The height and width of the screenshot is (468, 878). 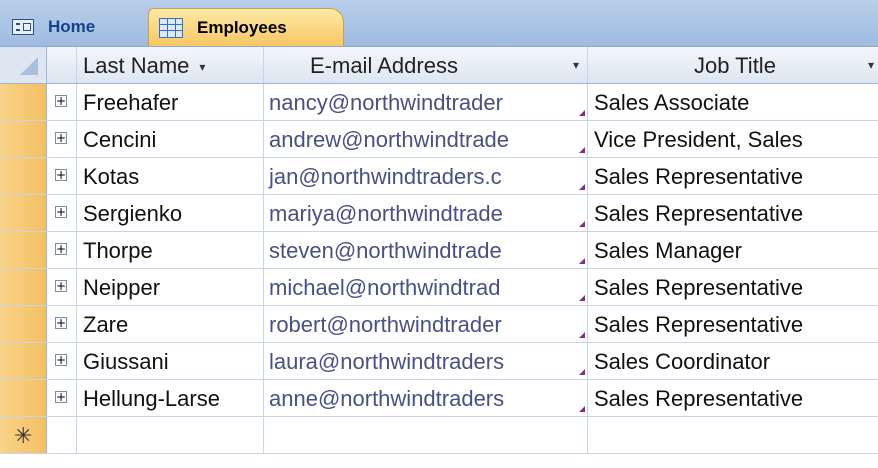 I want to click on email-link: laura@northwindtraders, so click(x=386, y=361).